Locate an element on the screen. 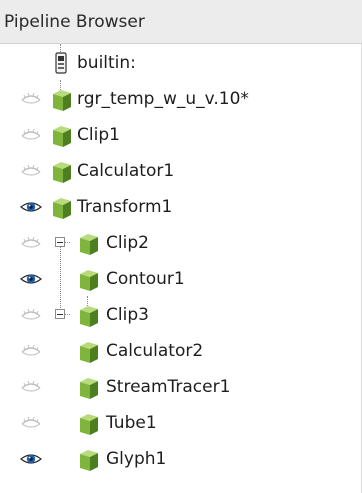 This screenshot has height=493, width=362. tree-item-glyph1: Glyph1 is located at coordinates (181, 458).